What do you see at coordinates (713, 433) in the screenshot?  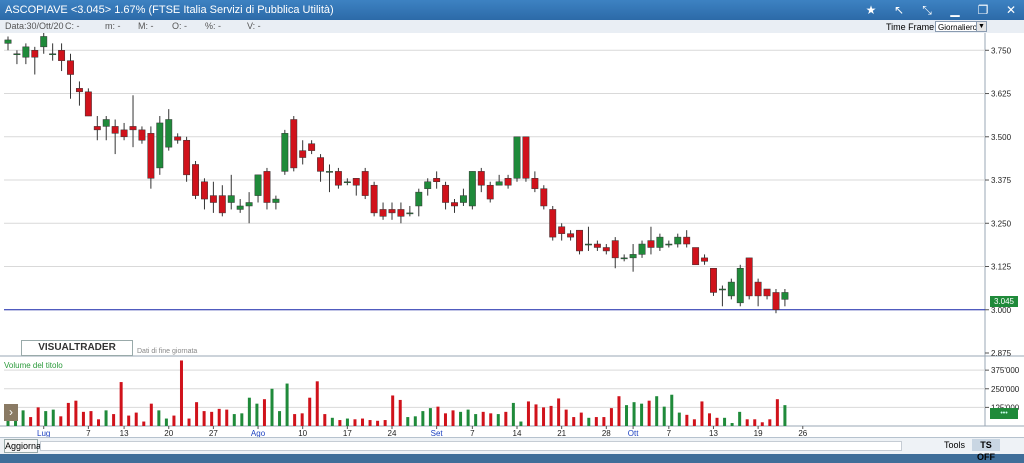 I see `time-tick-label: 13` at bounding box center [713, 433].